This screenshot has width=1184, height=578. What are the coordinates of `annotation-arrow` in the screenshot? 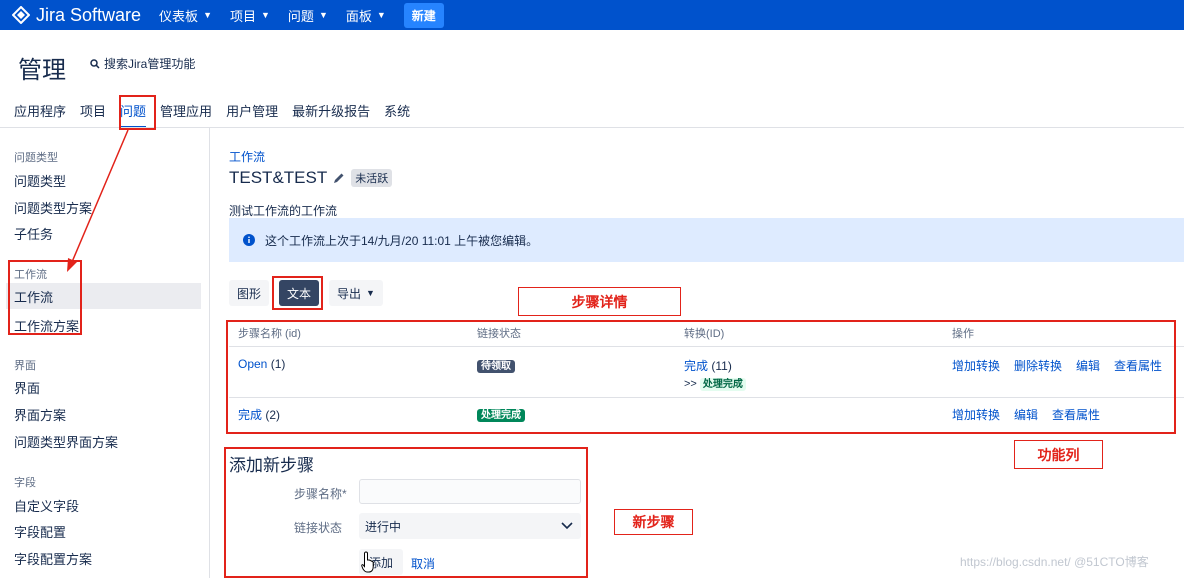 It's located at (98, 200).